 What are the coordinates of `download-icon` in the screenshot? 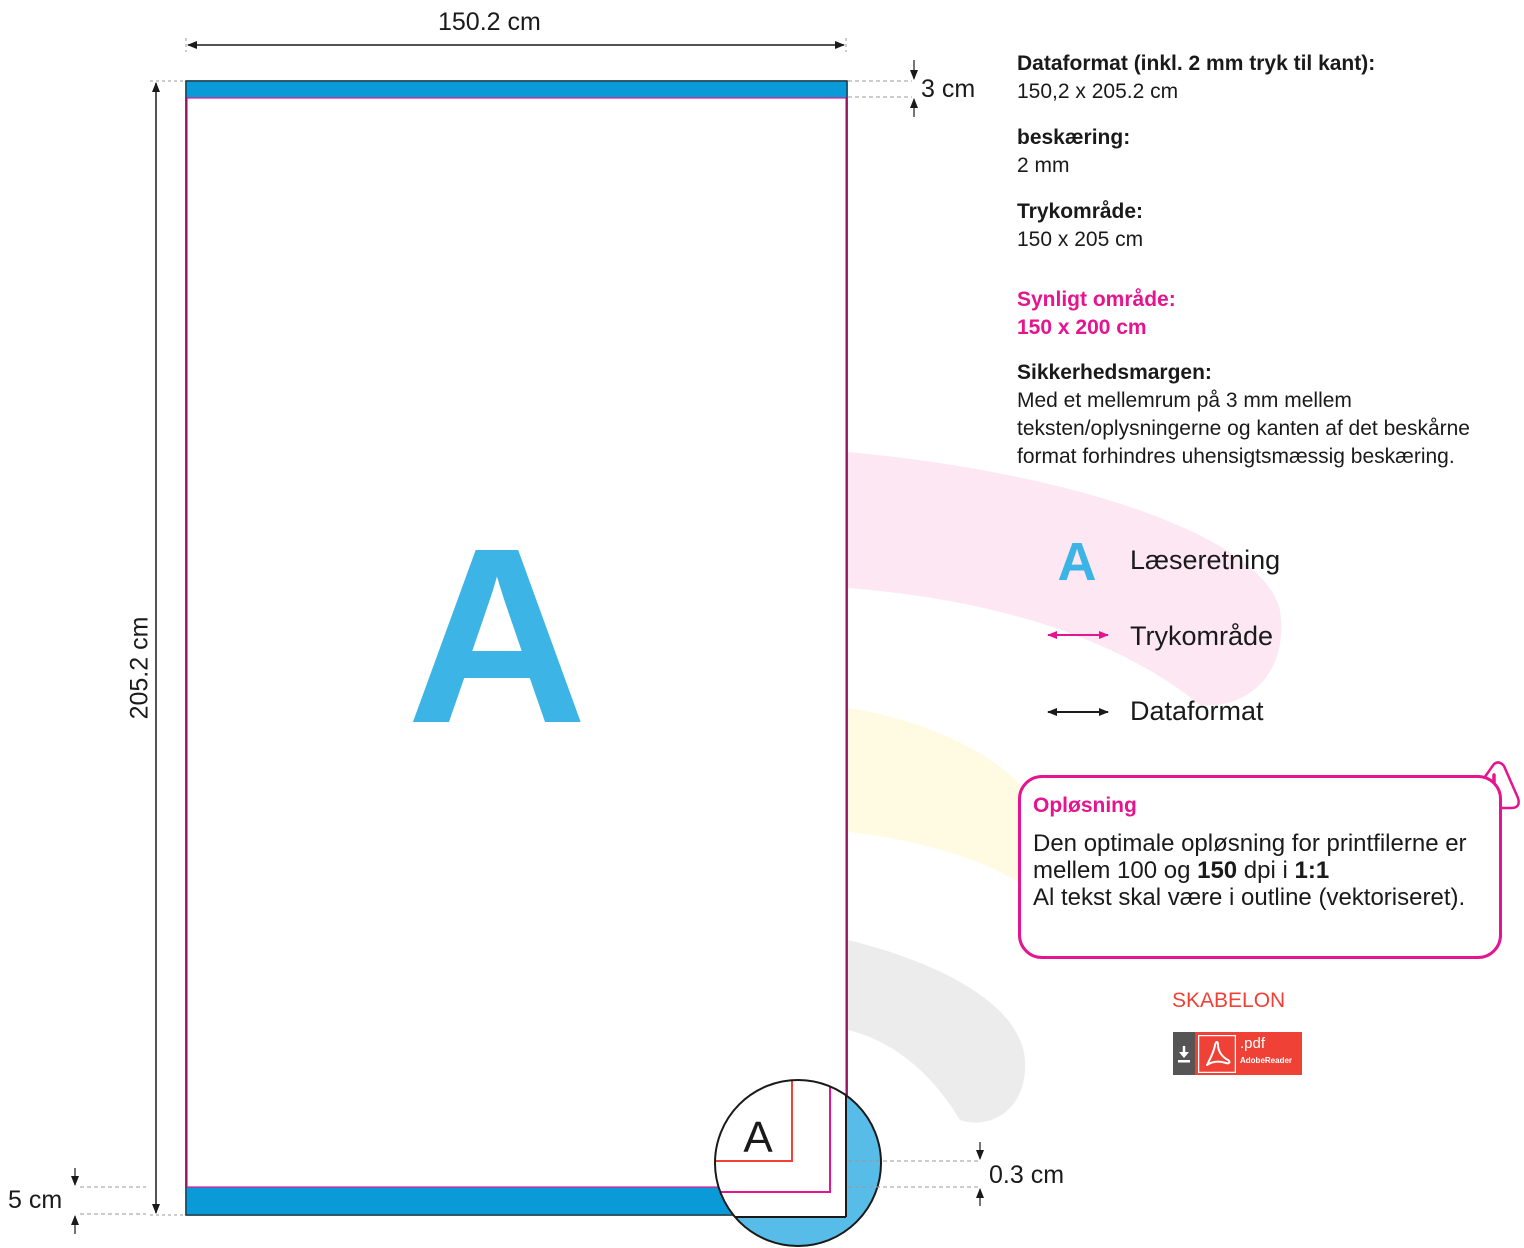 It's located at (1184, 1053).